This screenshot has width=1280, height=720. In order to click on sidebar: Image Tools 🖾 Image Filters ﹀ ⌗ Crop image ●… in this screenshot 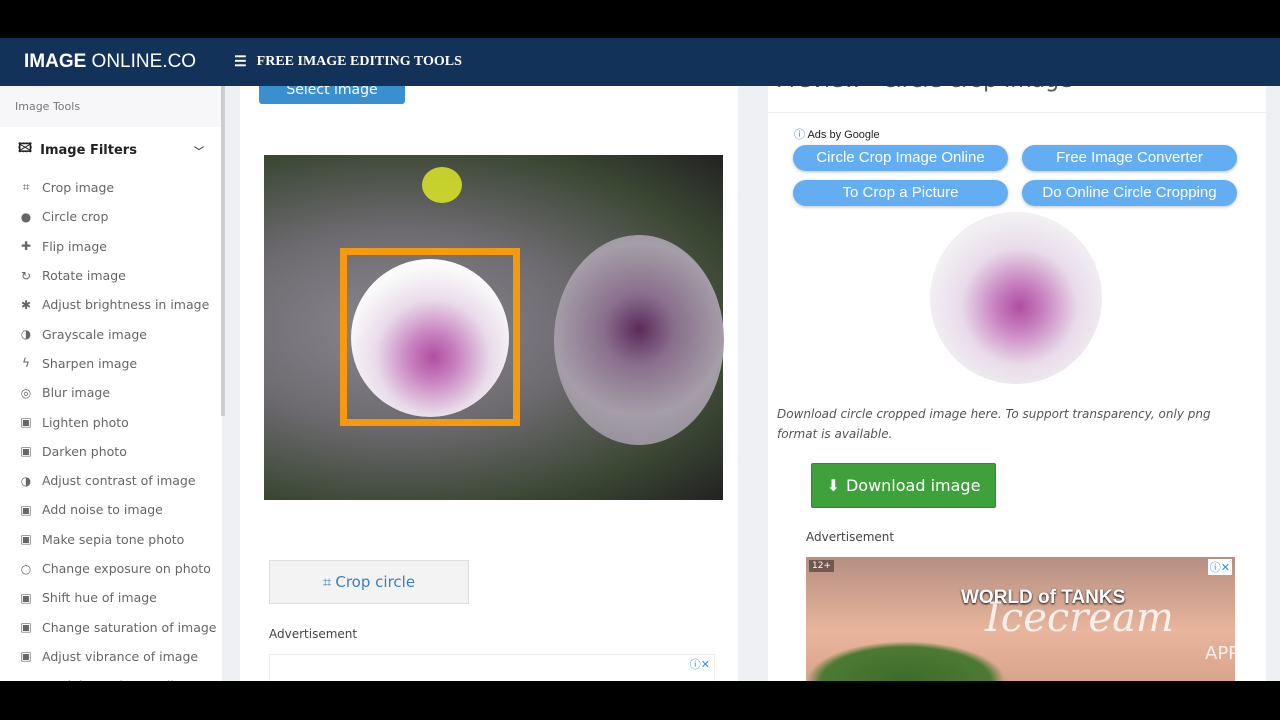, I will do `click(111, 383)`.